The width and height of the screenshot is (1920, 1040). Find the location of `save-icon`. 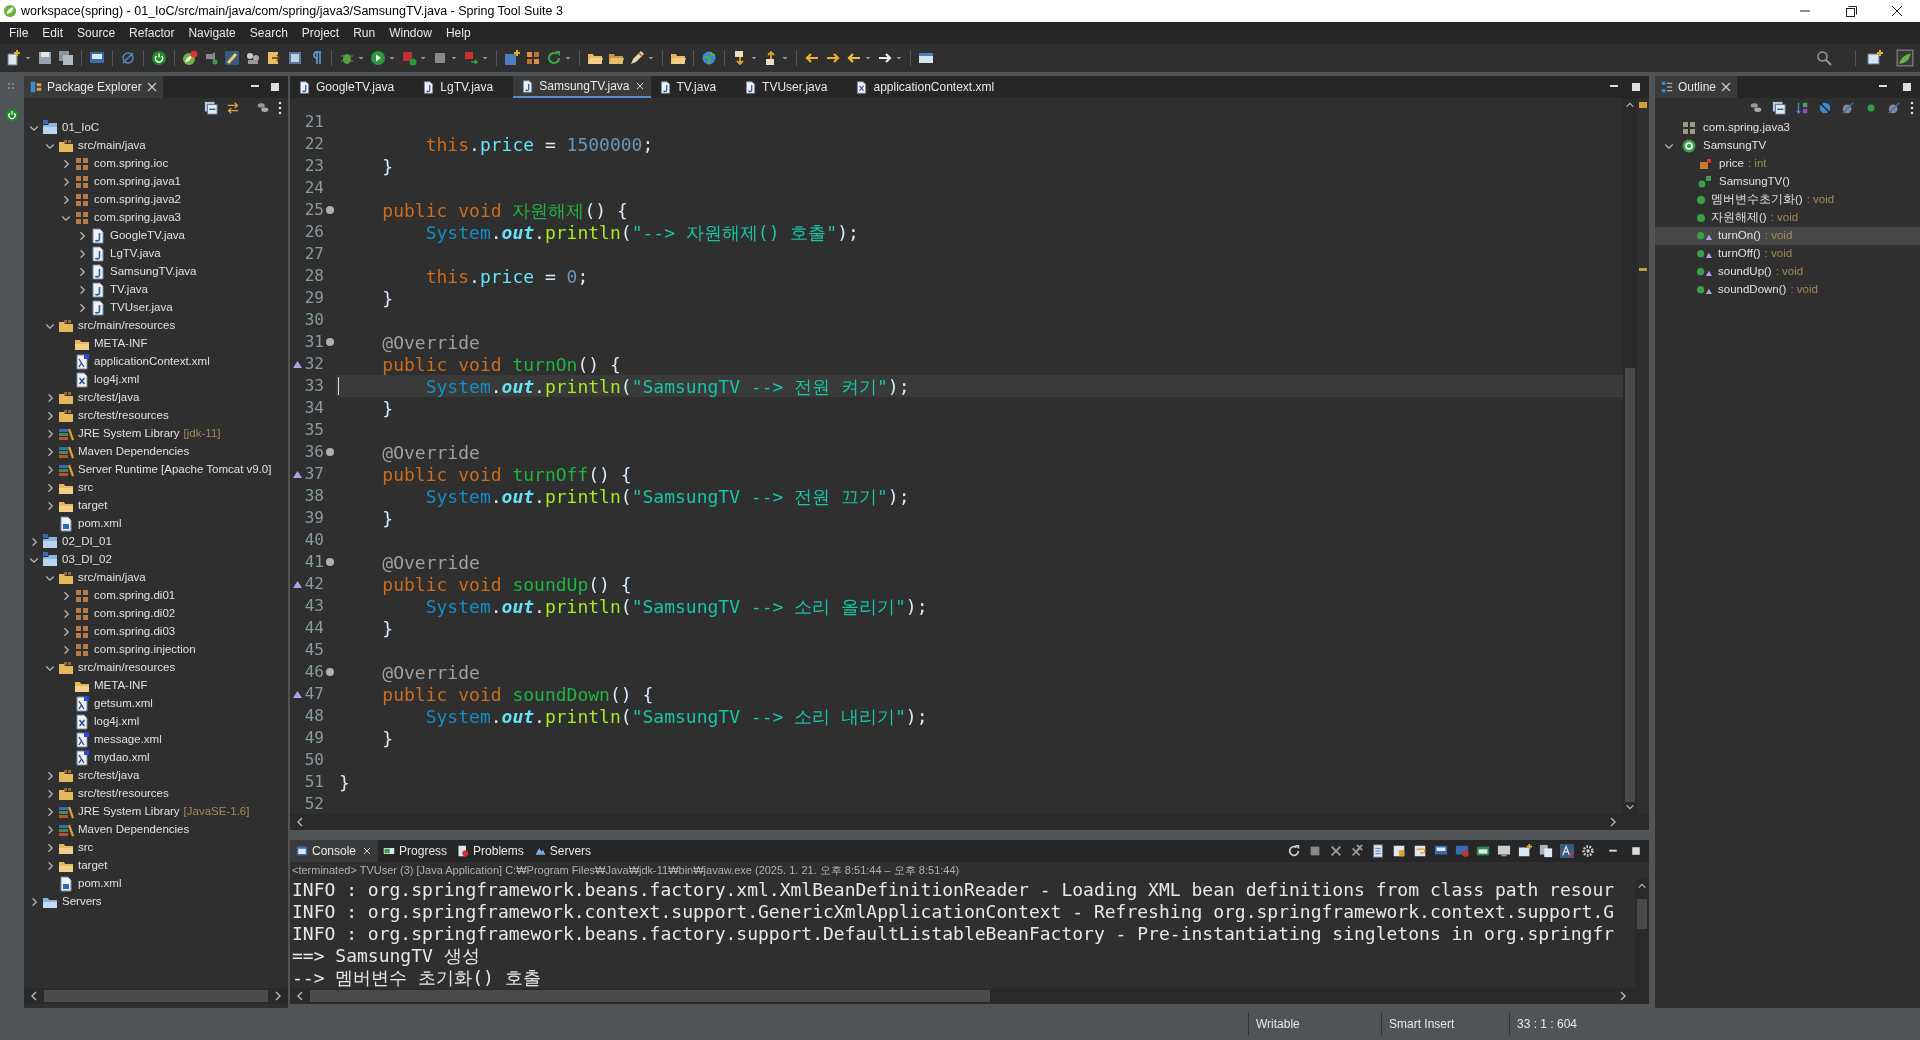

save-icon is located at coordinates (45, 58).